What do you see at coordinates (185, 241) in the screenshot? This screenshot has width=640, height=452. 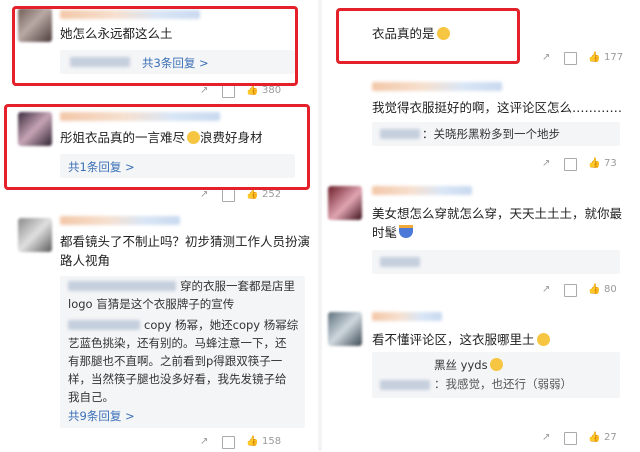 I see `comment-text-line: 都看镜头了不制止吗？初步猜测工作人员扮演` at bounding box center [185, 241].